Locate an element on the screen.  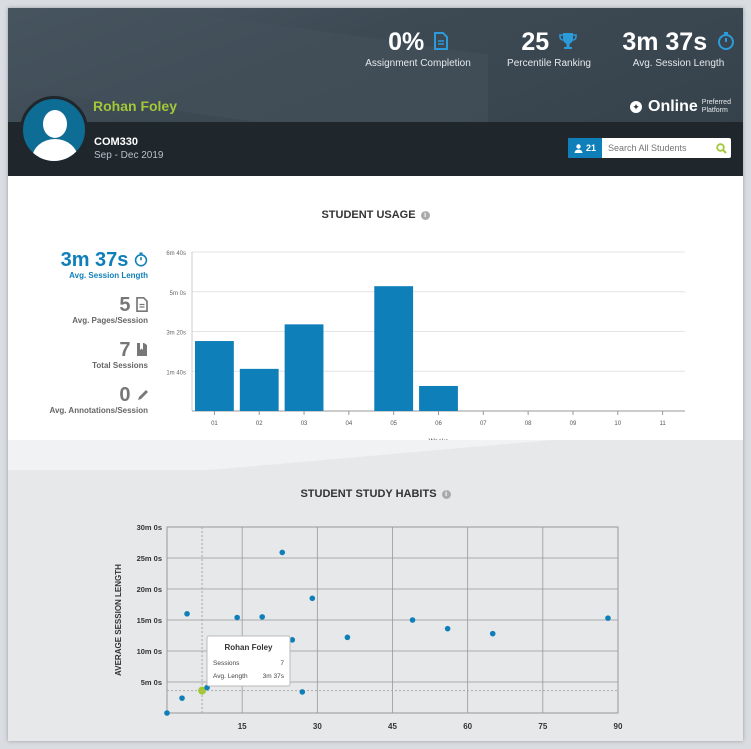
y-tick-label: 25m 0s is located at coordinates (149, 558).